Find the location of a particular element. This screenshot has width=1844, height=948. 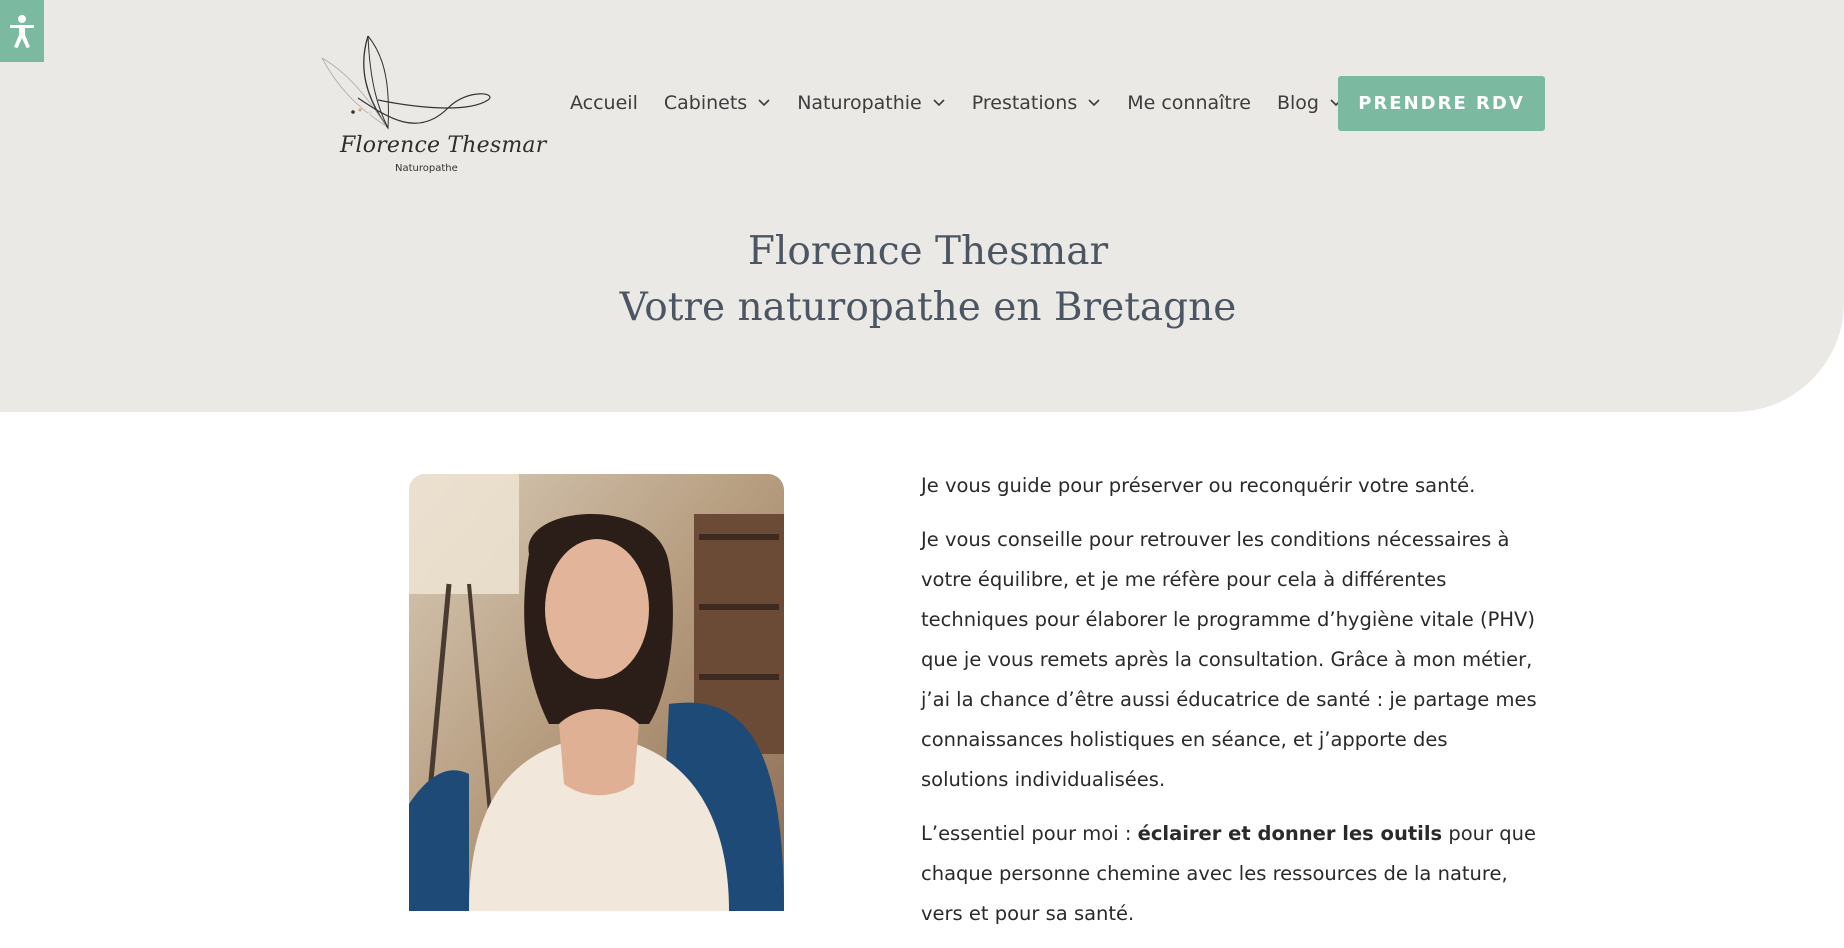

nav-item-label: Me connaître is located at coordinates (1189, 103).